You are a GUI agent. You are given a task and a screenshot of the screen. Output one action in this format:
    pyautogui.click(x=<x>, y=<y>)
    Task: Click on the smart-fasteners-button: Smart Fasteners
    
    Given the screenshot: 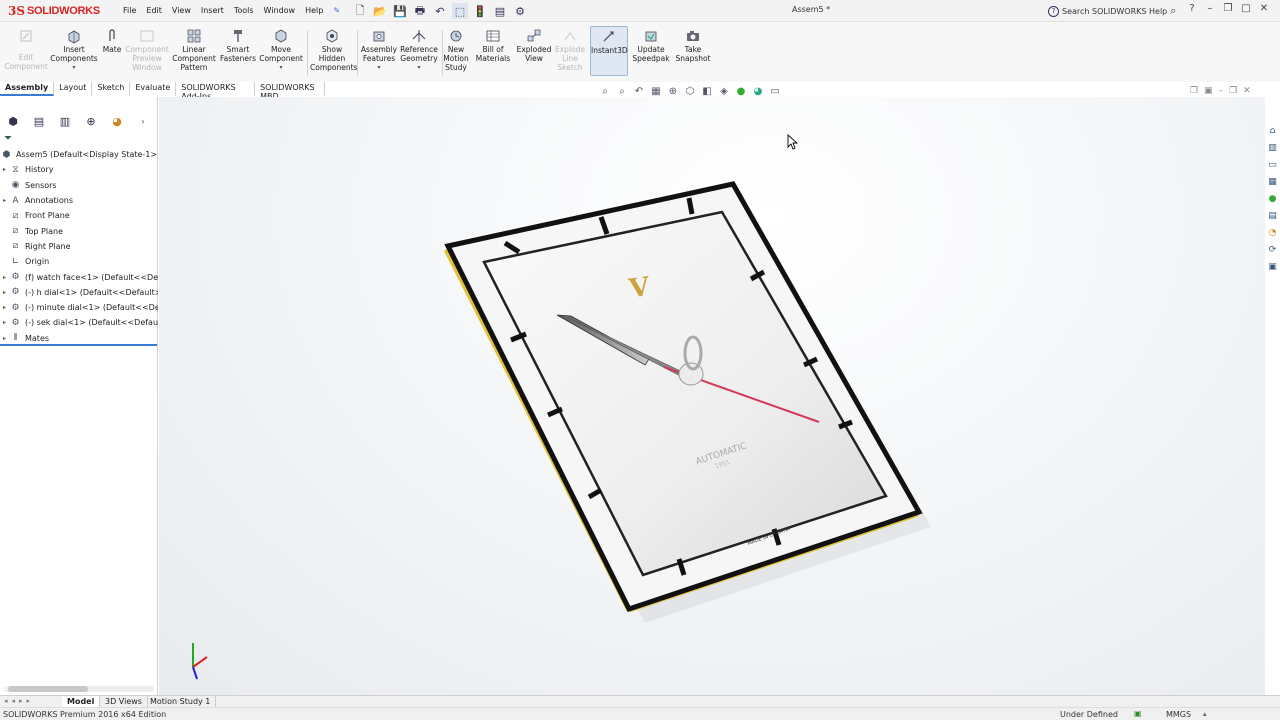 What is the action you would take?
    pyautogui.click(x=238, y=45)
    